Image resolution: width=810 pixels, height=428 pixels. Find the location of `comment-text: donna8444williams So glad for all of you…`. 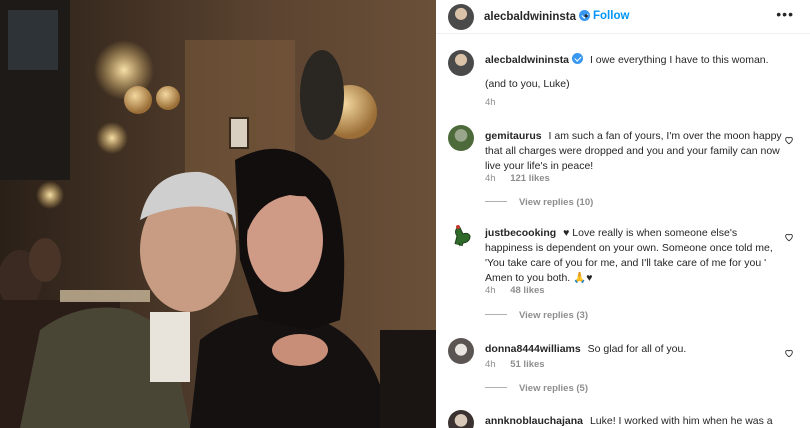

comment-text: donna8444williams So glad for all of you… is located at coordinates (635, 349).